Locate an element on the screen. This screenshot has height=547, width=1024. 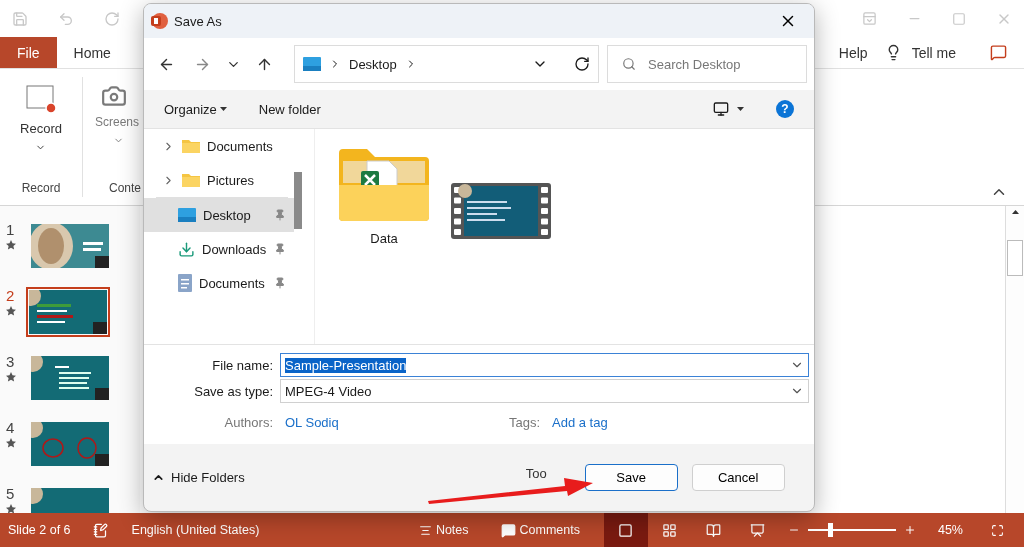
zoom-in-icon is located at coordinates (909, 530).